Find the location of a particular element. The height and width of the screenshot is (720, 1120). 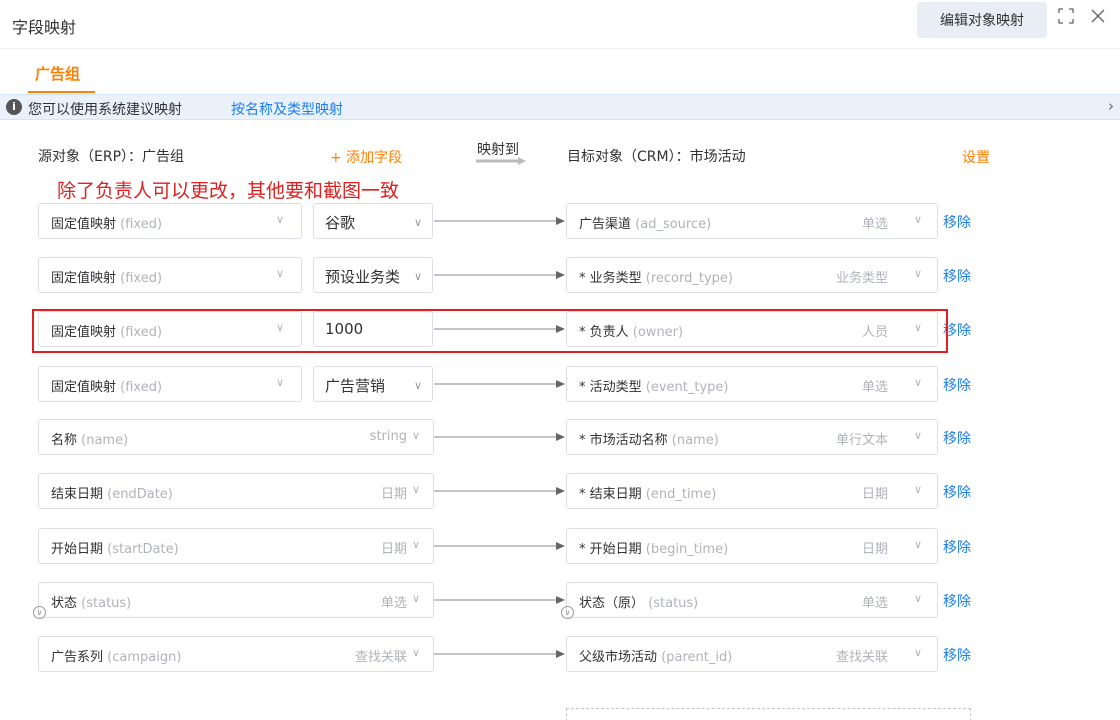

target-field-type: 日期 is located at coordinates (874, 494).